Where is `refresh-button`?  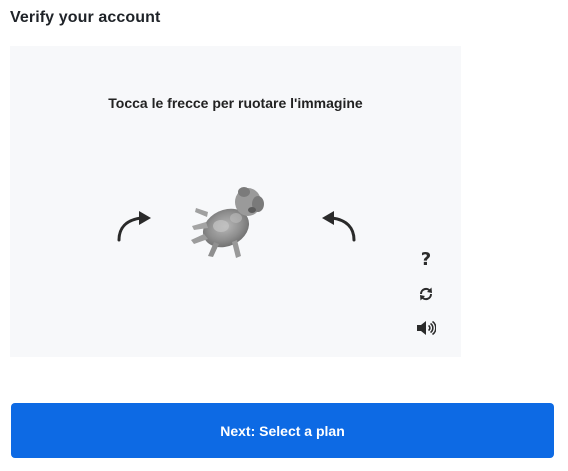
refresh-button is located at coordinates (426, 294).